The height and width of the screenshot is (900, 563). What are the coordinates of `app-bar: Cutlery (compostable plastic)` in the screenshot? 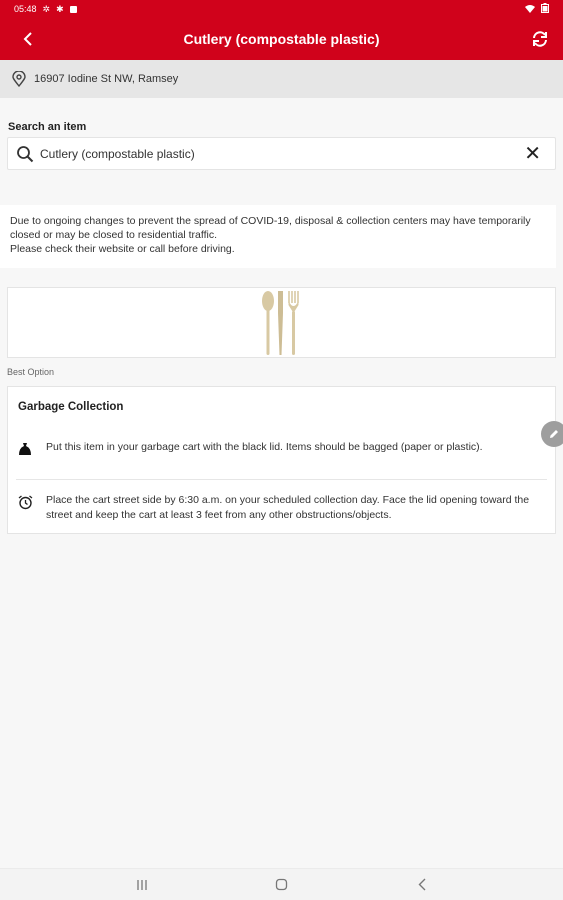 It's located at (281, 39).